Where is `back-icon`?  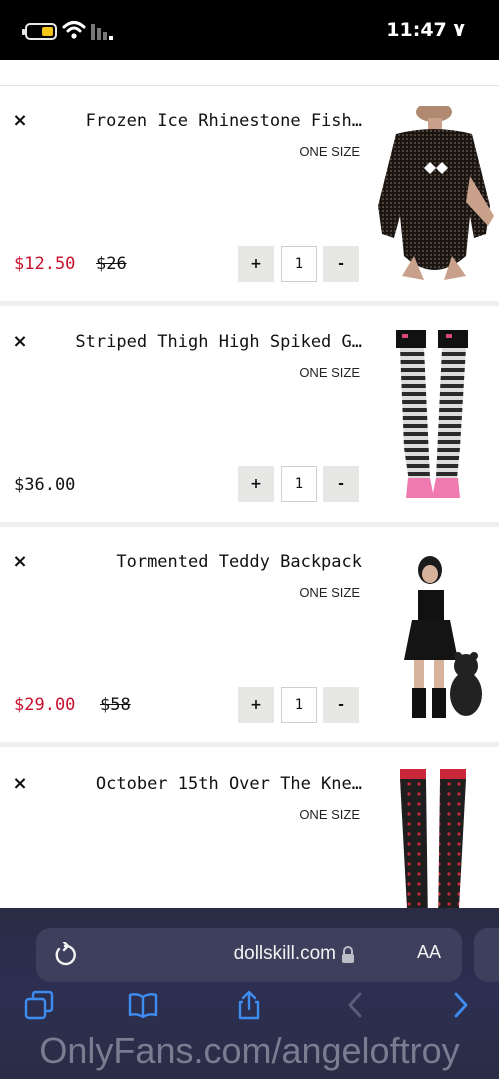 back-icon is located at coordinates (355, 1005).